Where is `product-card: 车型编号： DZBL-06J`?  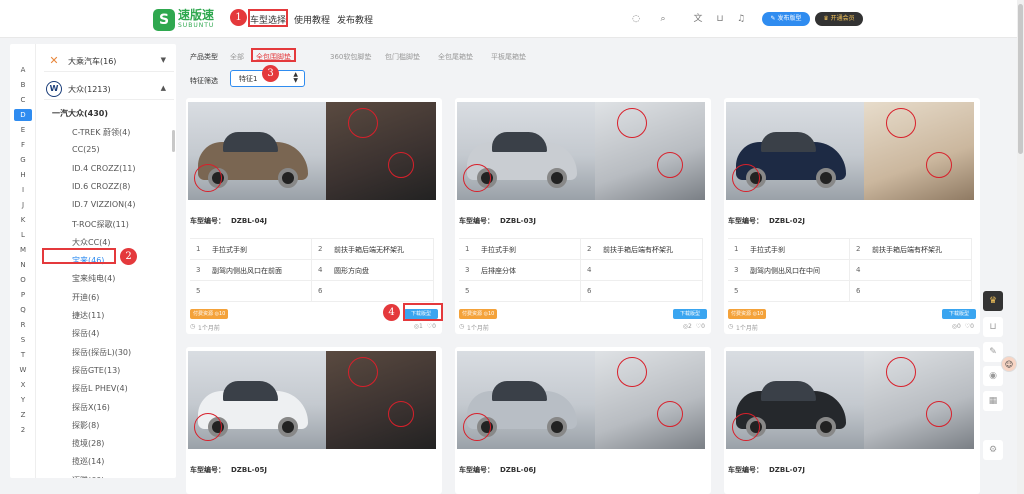
product-card: 车型编号： DZBL-06J is located at coordinates (583, 420).